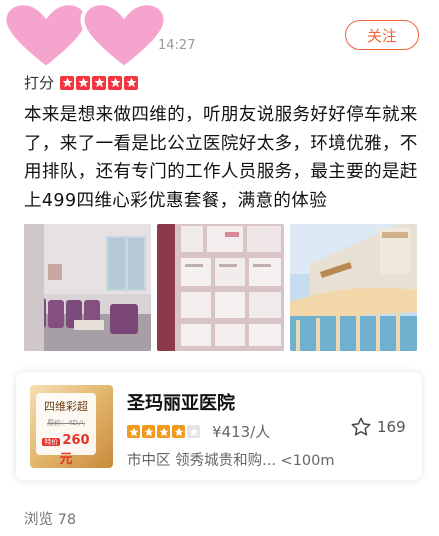  What do you see at coordinates (353, 287) in the screenshot?
I see `review-photo-building` at bounding box center [353, 287].